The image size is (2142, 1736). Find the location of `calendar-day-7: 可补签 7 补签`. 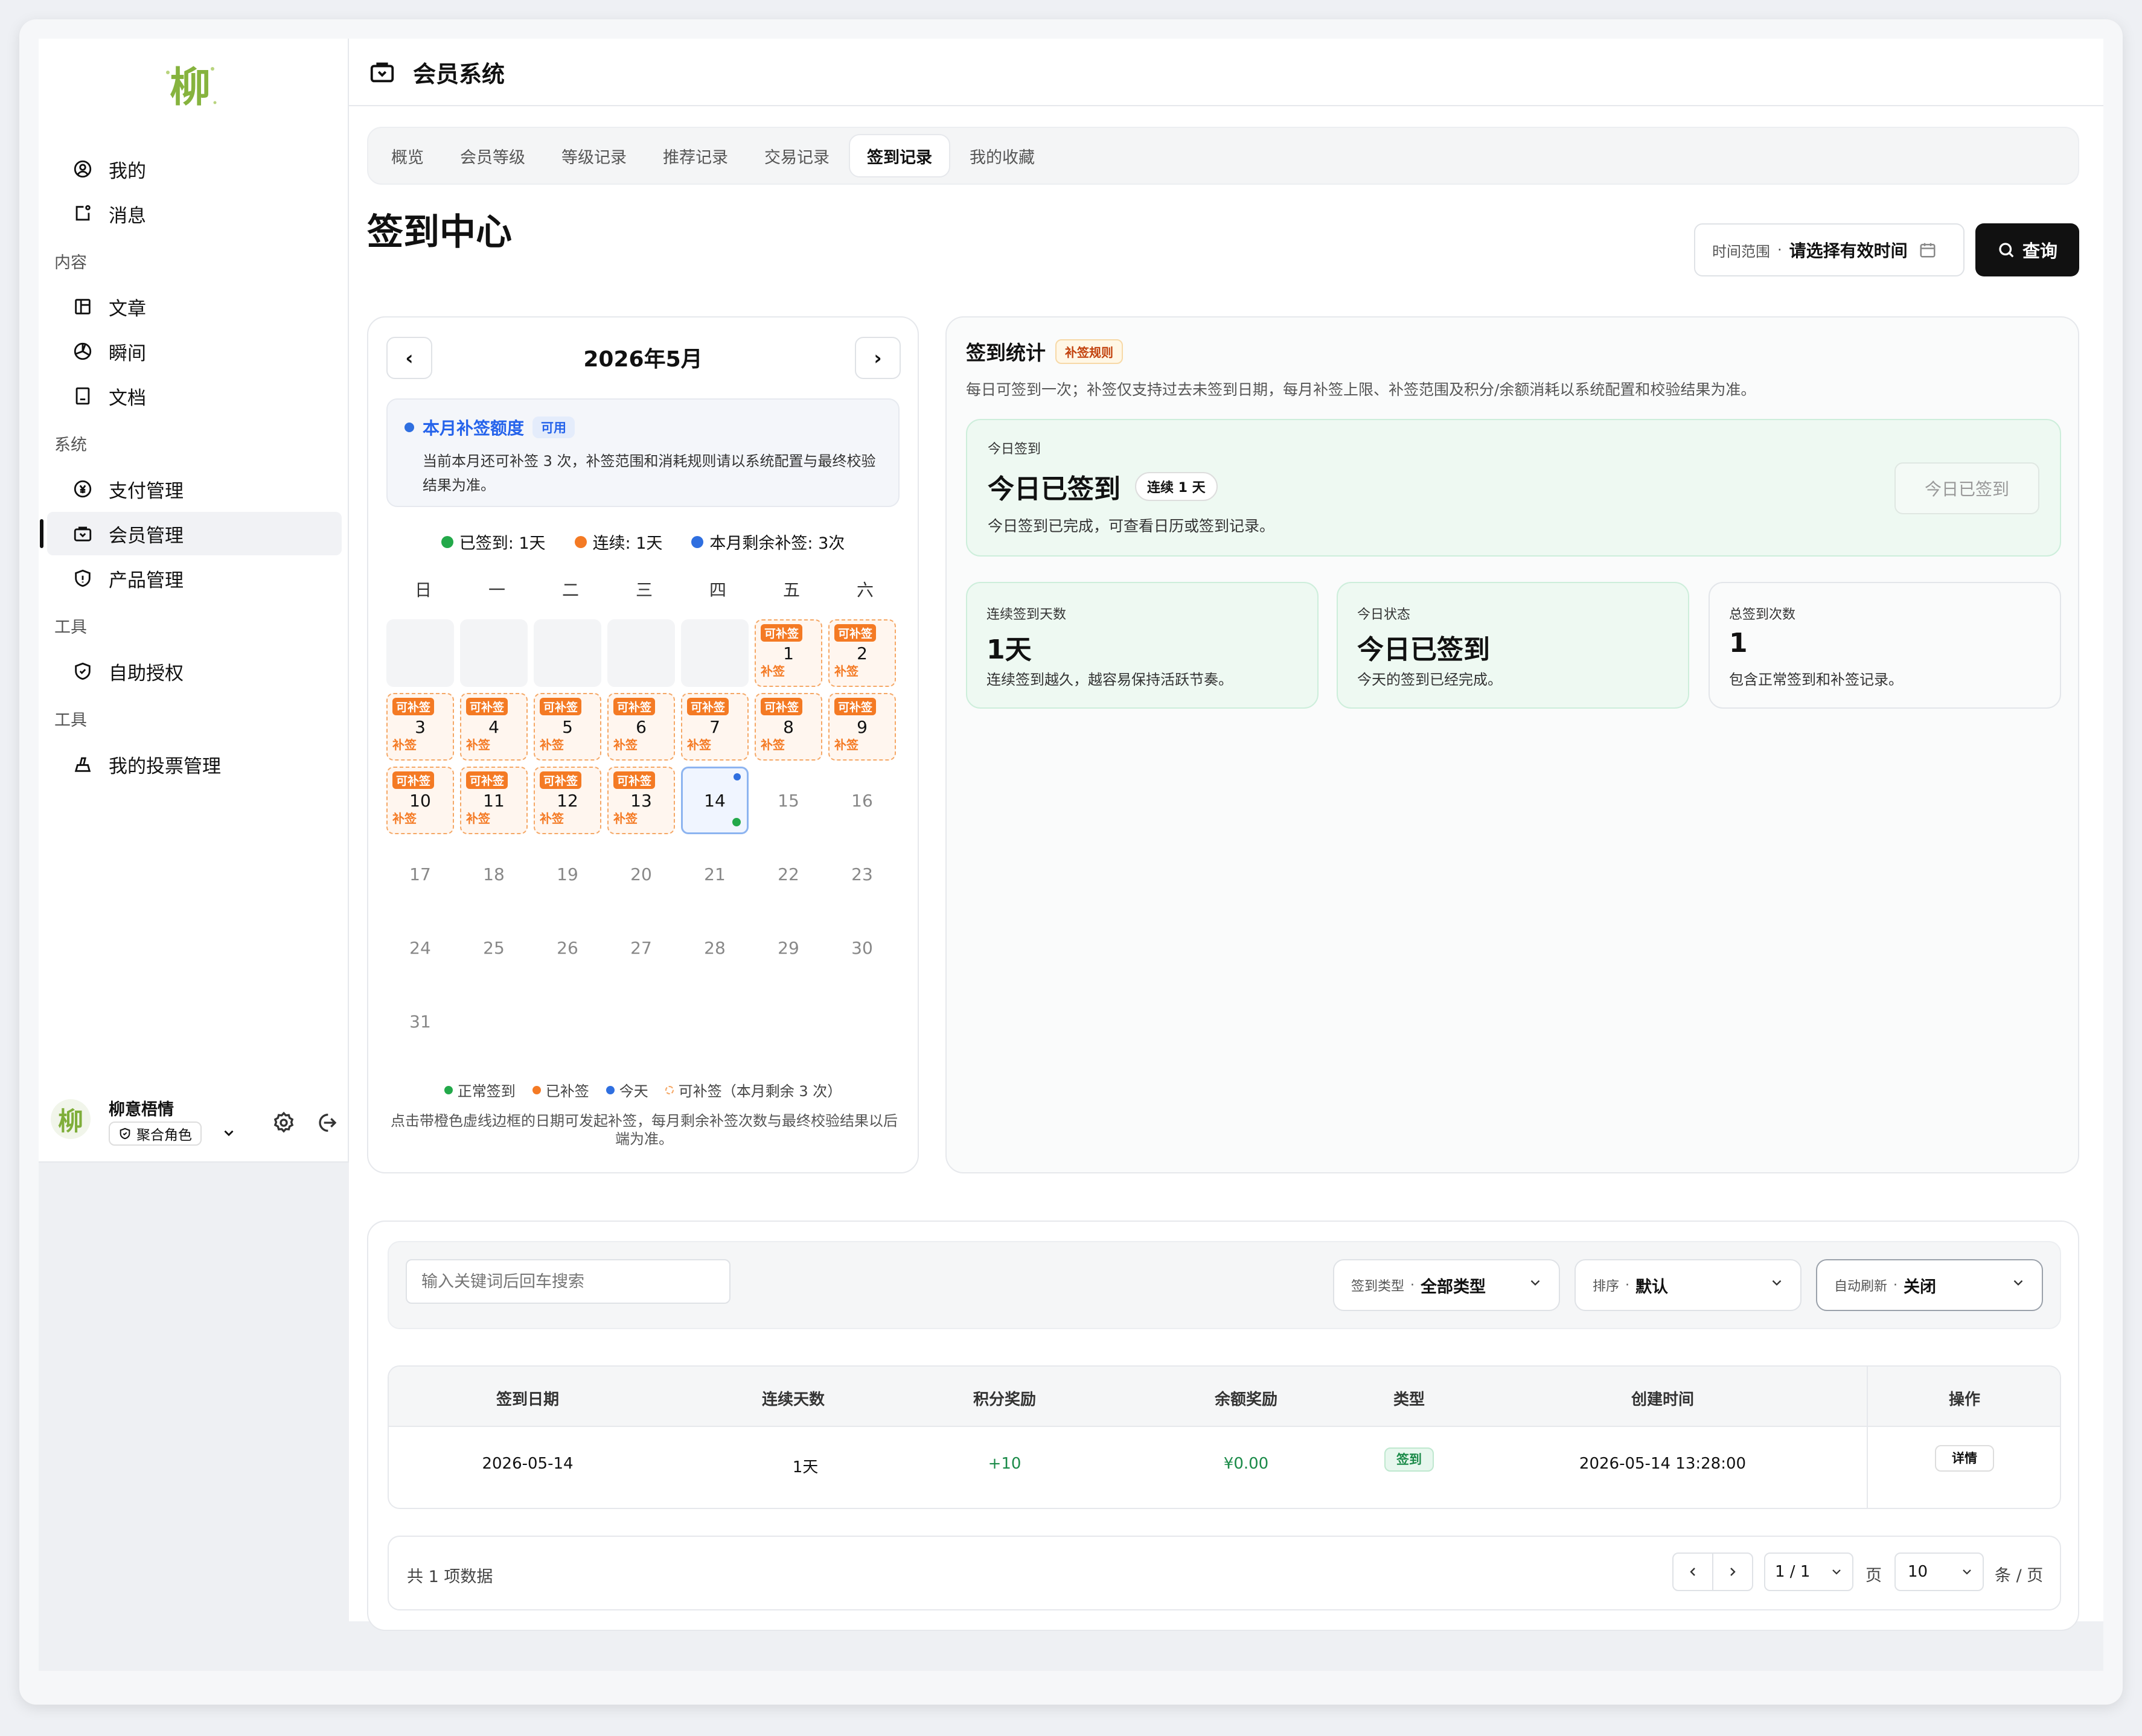

calendar-day-7: 可补签 7 补签 is located at coordinates (715, 727).